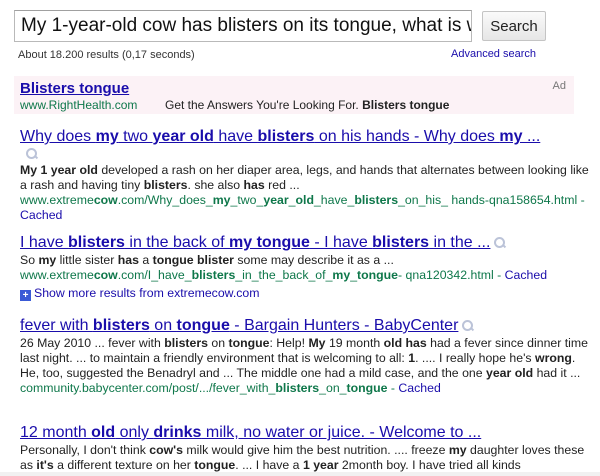 Image resolution: width=600 pixels, height=476 pixels. I want to click on result-stats: About 18.200 results (0,17 seconds), so click(106, 55).